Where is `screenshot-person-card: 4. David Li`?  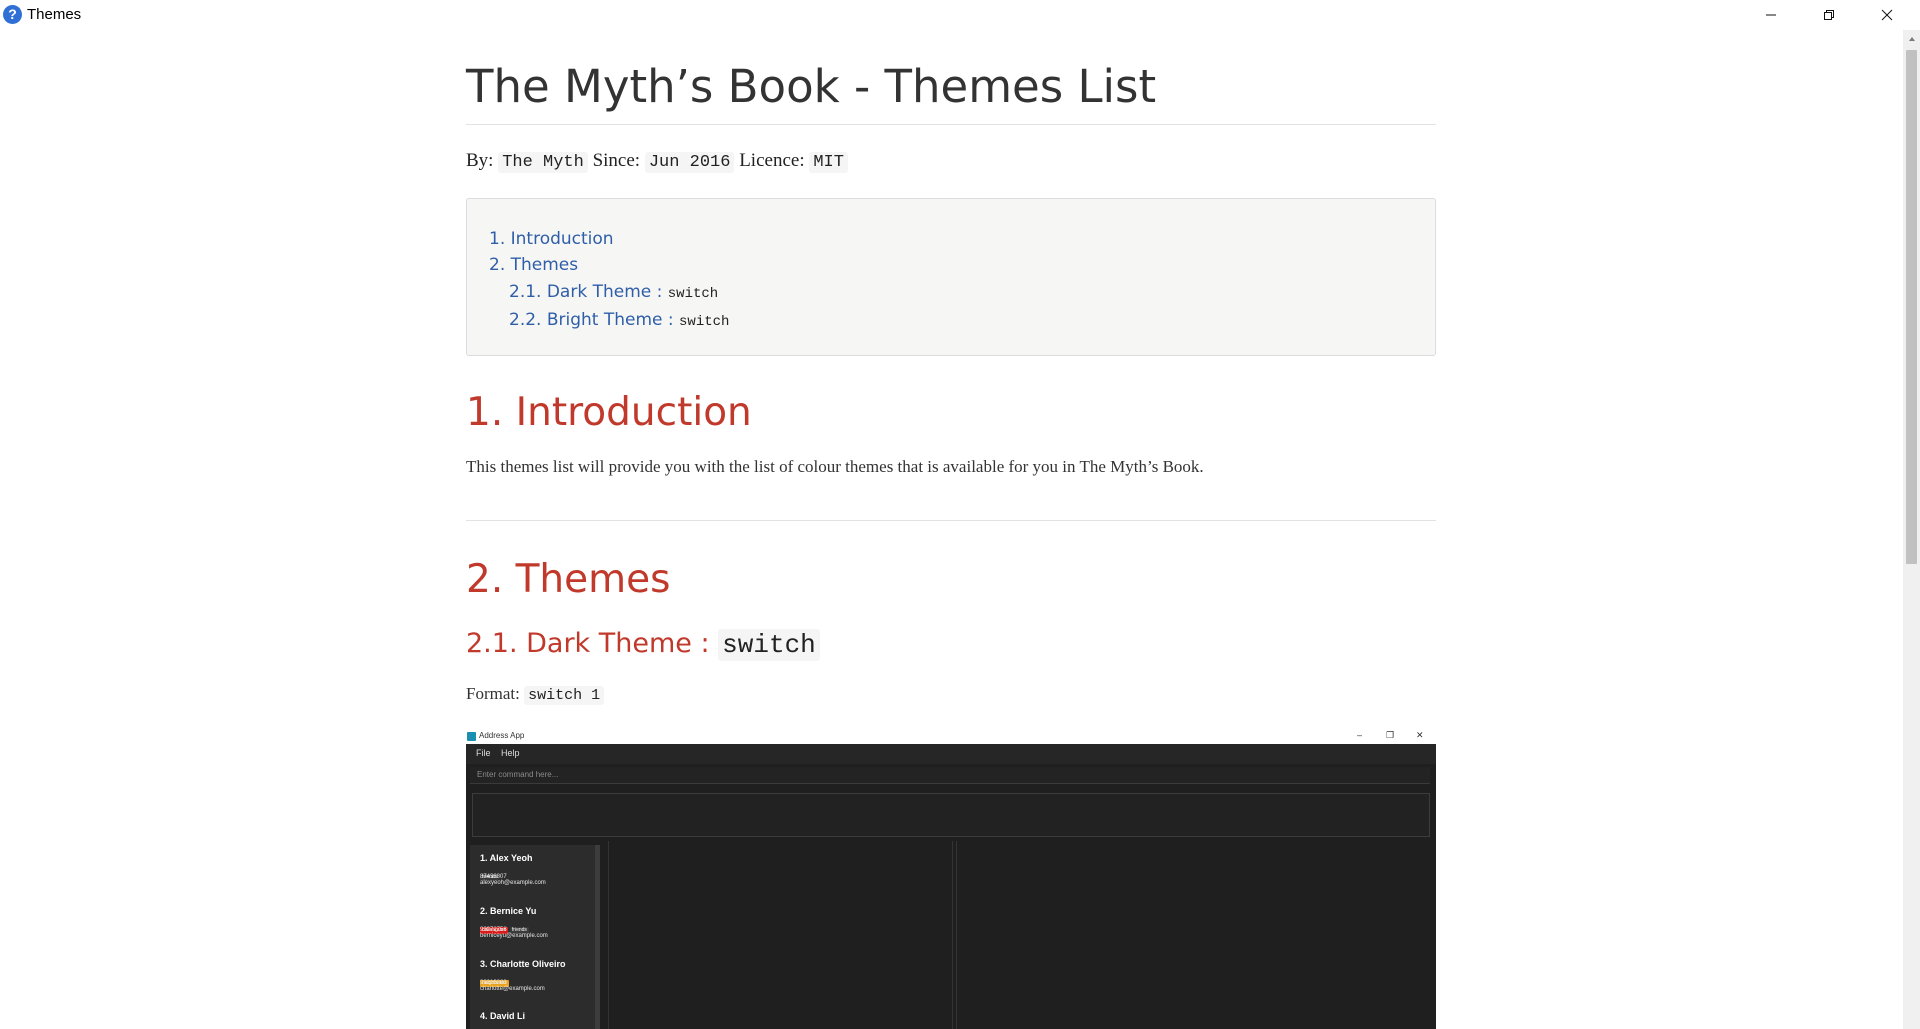
screenshot-person-card: 4. David Li is located at coordinates (502, 1020).